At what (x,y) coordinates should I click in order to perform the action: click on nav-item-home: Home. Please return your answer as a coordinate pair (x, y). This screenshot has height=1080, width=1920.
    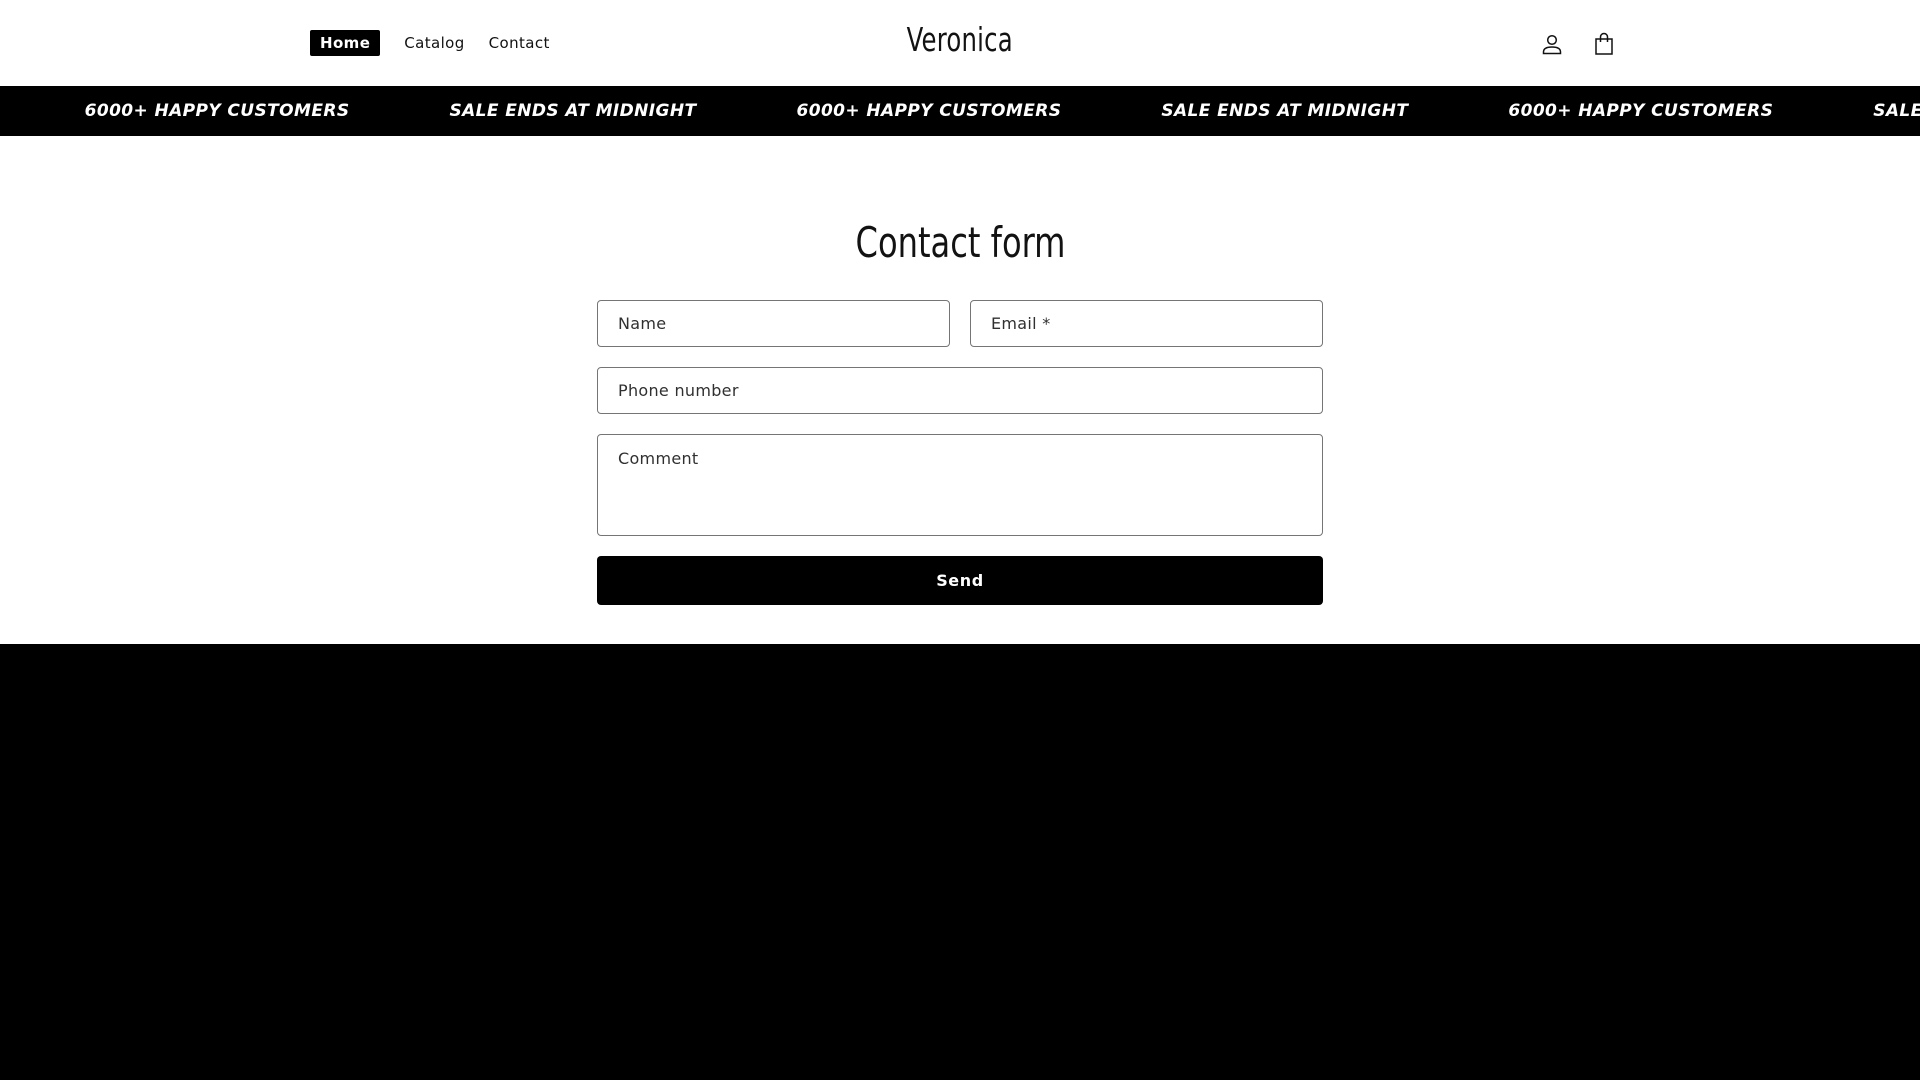
    Looking at the image, I should click on (345, 43).